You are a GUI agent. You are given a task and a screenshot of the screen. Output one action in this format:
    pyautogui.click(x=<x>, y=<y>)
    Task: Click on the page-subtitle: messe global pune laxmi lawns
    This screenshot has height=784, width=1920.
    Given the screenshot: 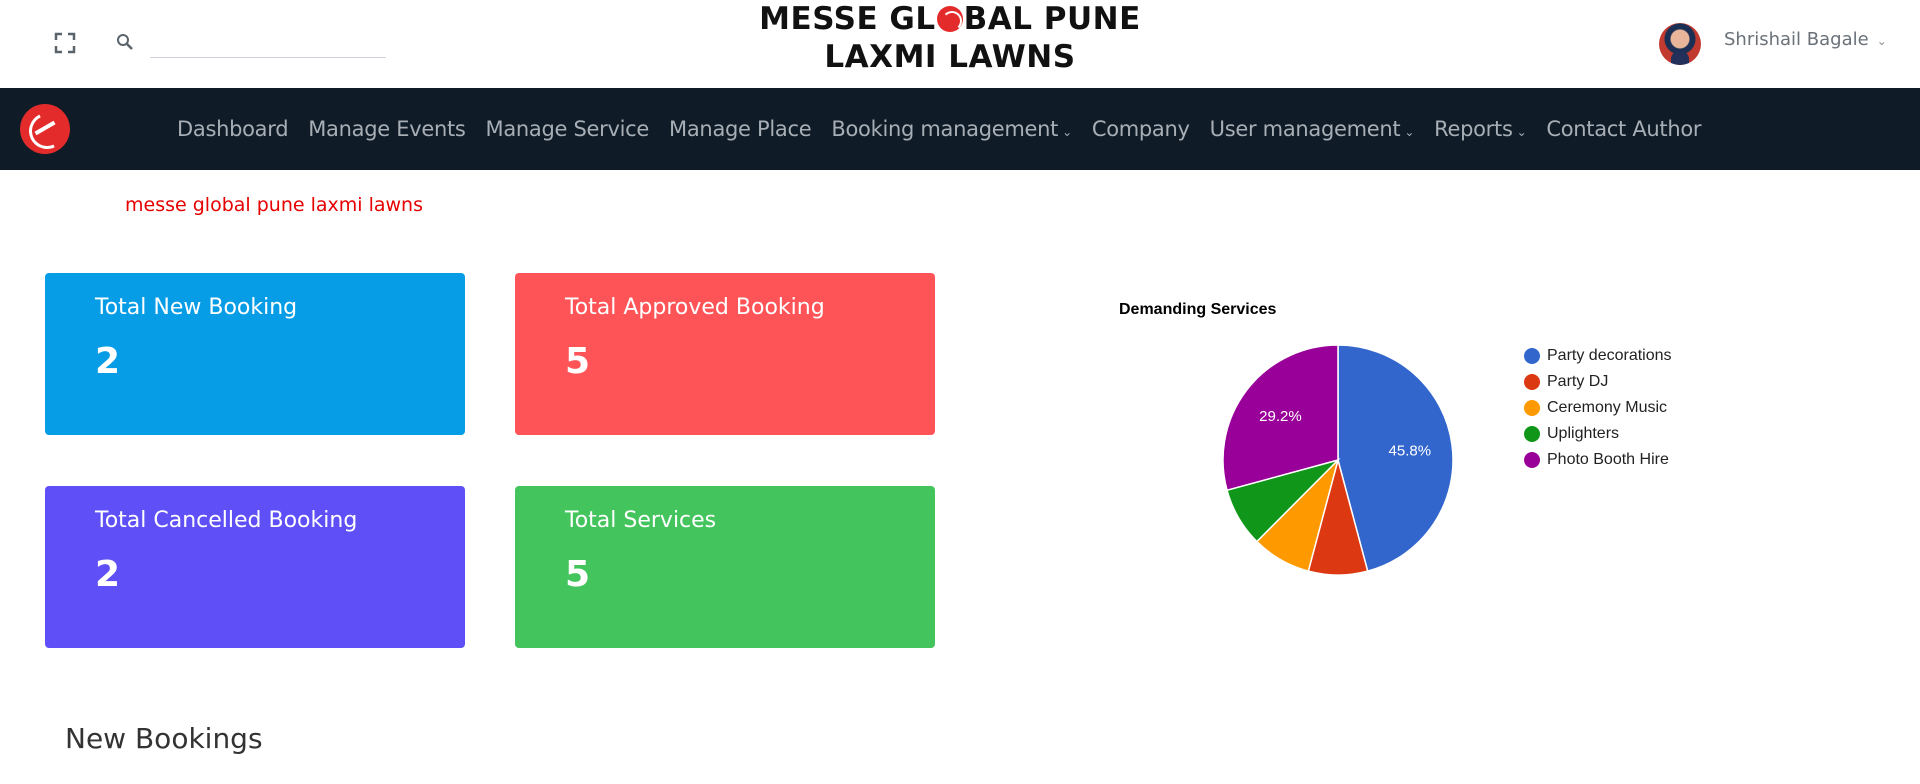 What is the action you would take?
    pyautogui.click(x=274, y=205)
    